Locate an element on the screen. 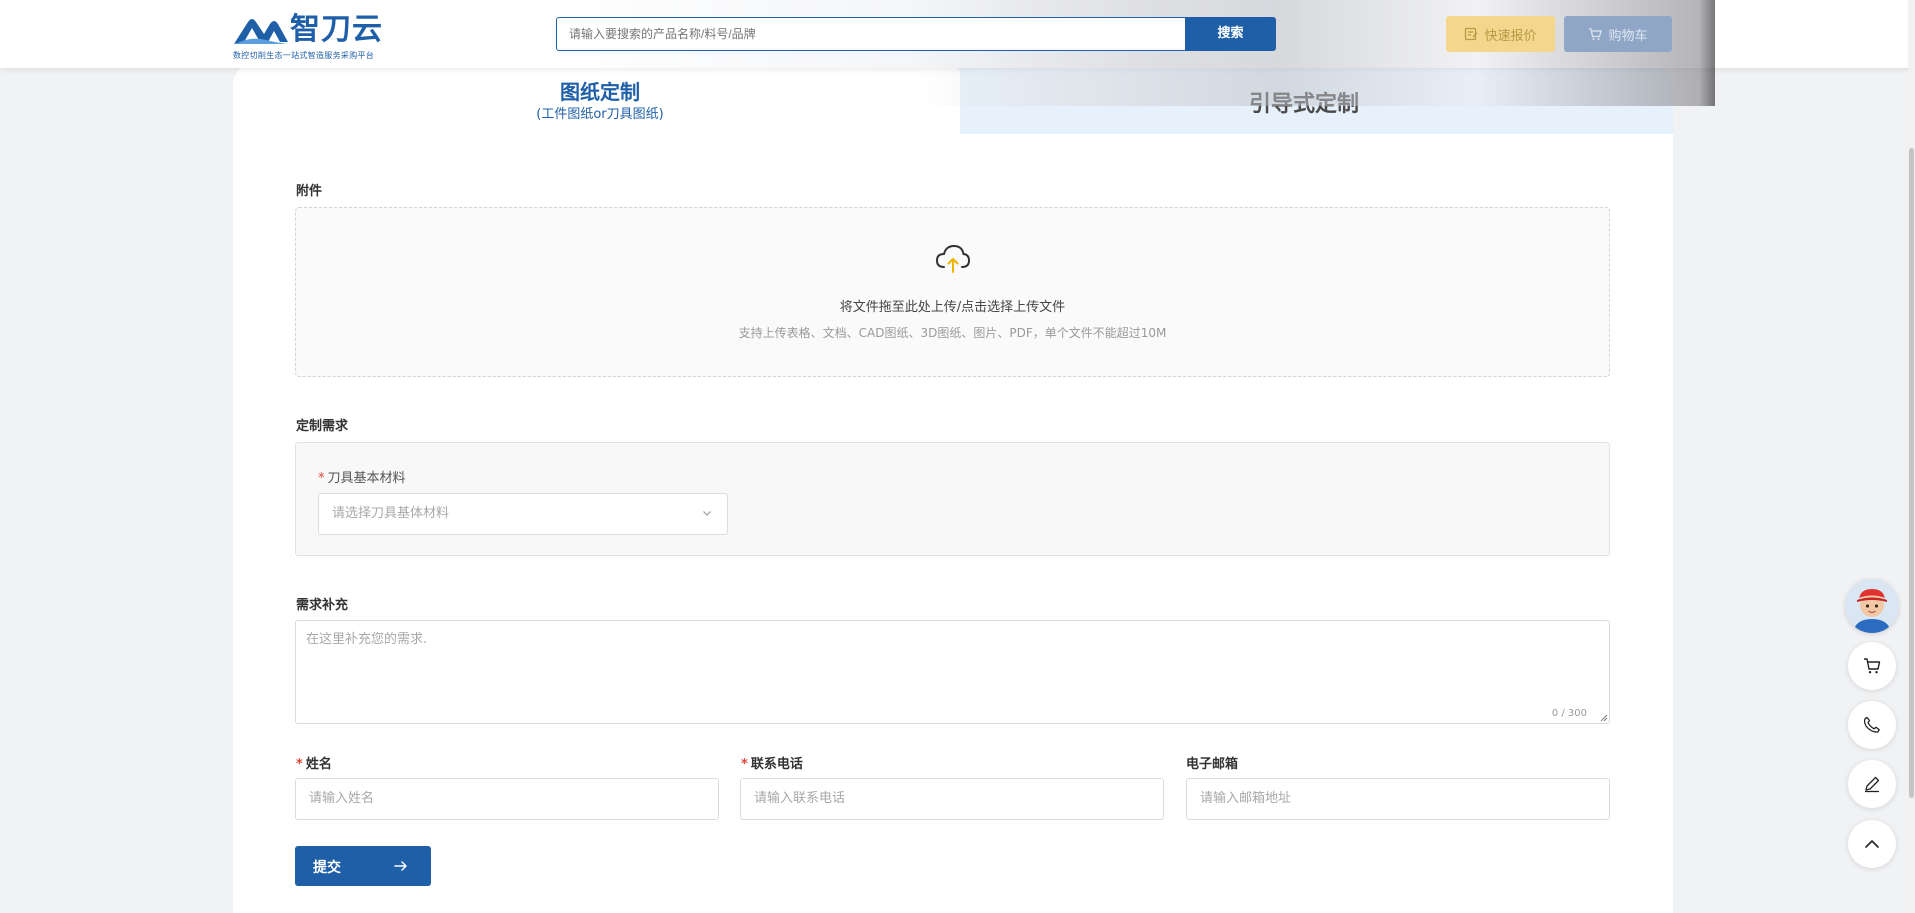  avatar-icon is located at coordinates (1872, 606).